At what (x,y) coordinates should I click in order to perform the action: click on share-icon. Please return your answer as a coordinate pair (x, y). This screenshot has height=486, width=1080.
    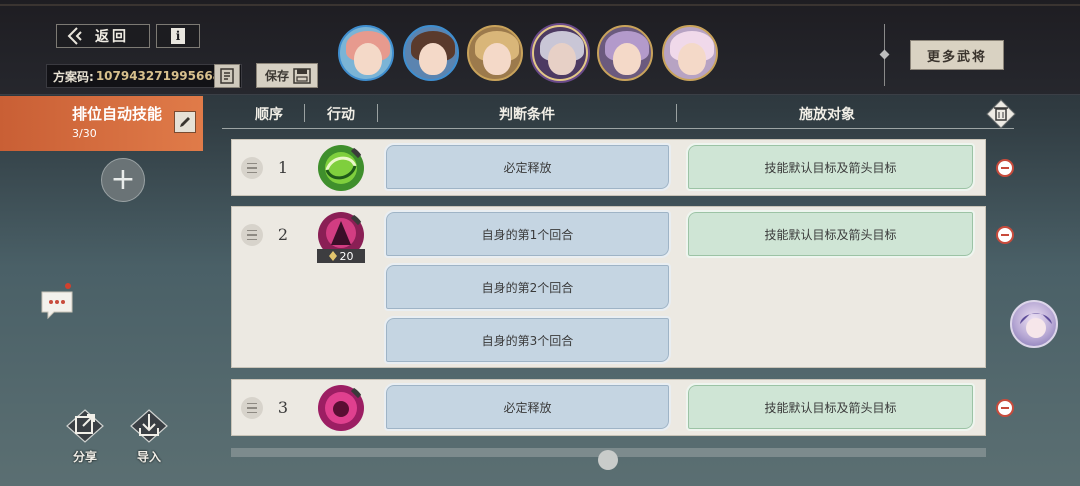
    Looking at the image, I should click on (85, 426).